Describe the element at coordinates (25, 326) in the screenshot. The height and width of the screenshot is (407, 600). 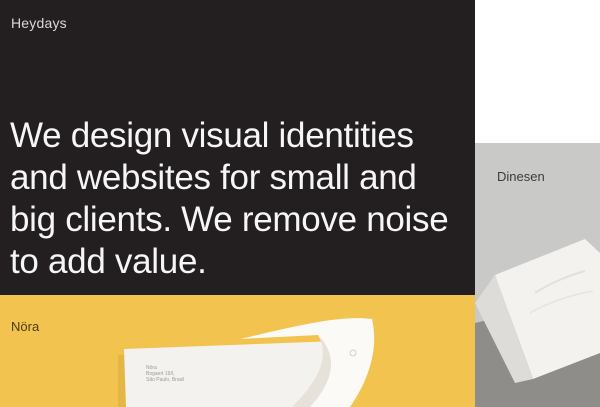
I see `project-title-nora: Nöra` at that location.